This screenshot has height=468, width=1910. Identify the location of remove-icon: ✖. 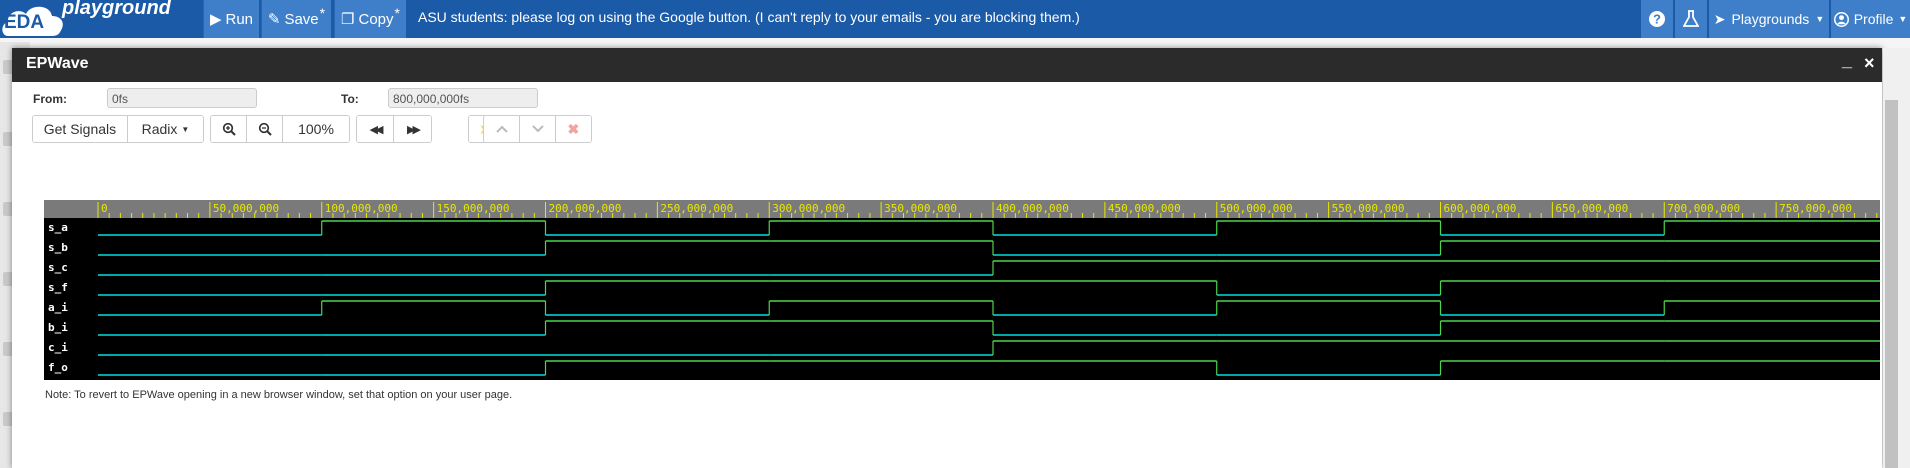
(573, 128).